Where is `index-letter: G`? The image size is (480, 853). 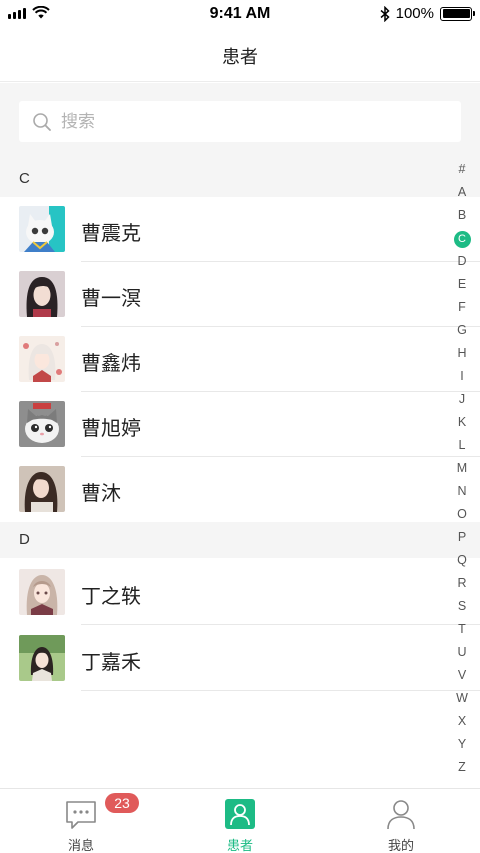
index-letter: G is located at coordinates (462, 330).